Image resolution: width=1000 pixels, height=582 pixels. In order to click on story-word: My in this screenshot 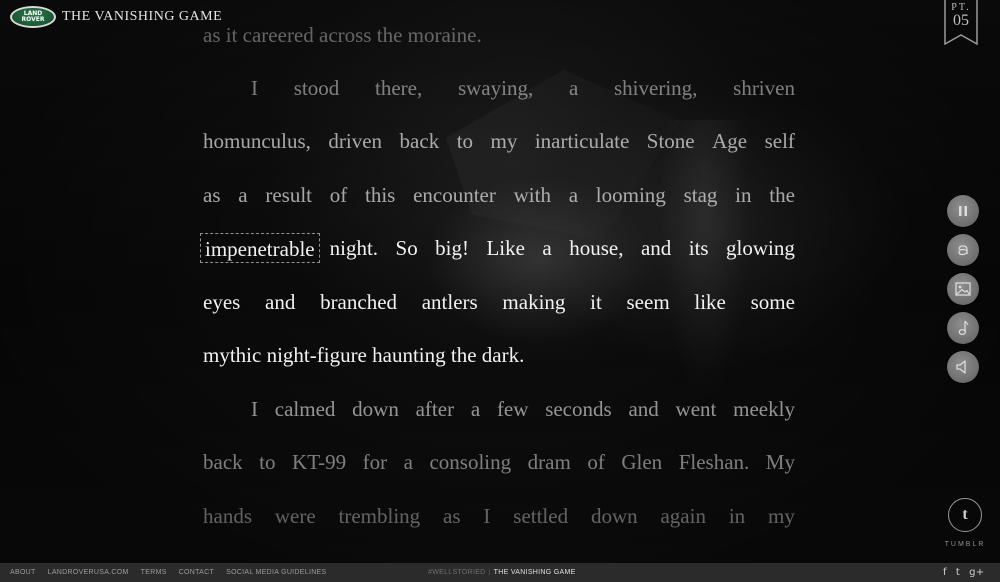, I will do `click(780, 462)`.